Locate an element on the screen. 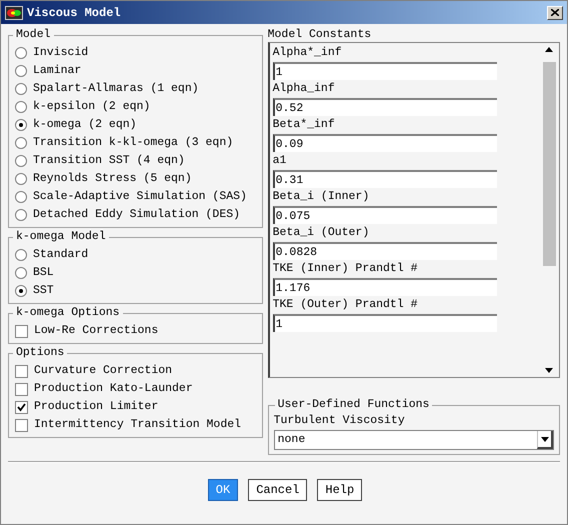  radio-option: Transition SST (4 eqn) is located at coordinates (135, 161).